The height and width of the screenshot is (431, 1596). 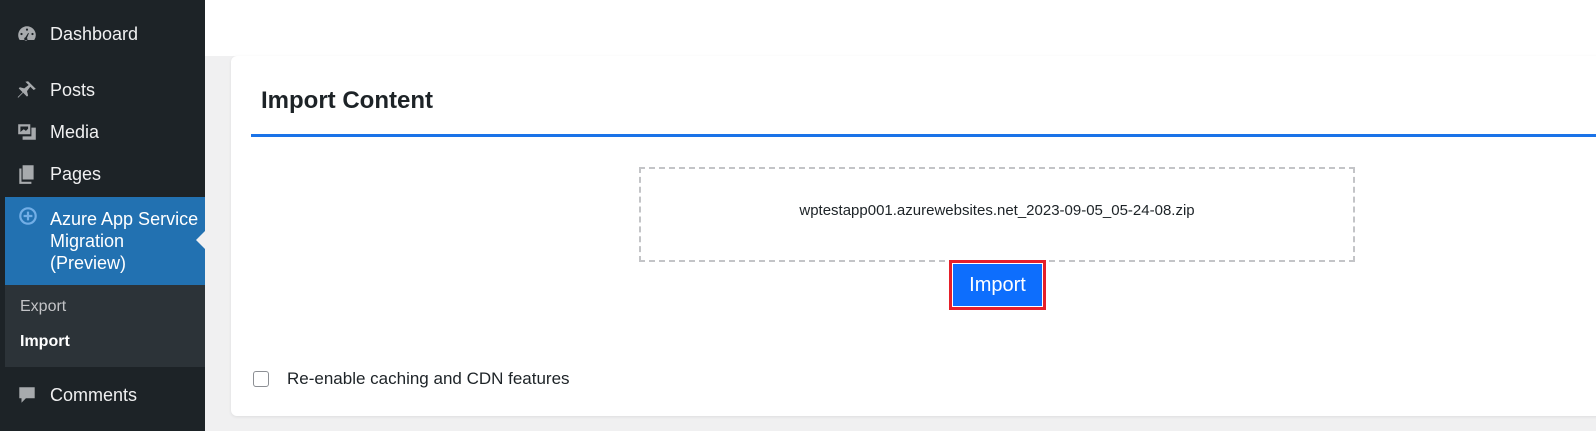 What do you see at coordinates (428, 378) in the screenshot?
I see `reenable-caching-label: Re-enable caching and CDN features` at bounding box center [428, 378].